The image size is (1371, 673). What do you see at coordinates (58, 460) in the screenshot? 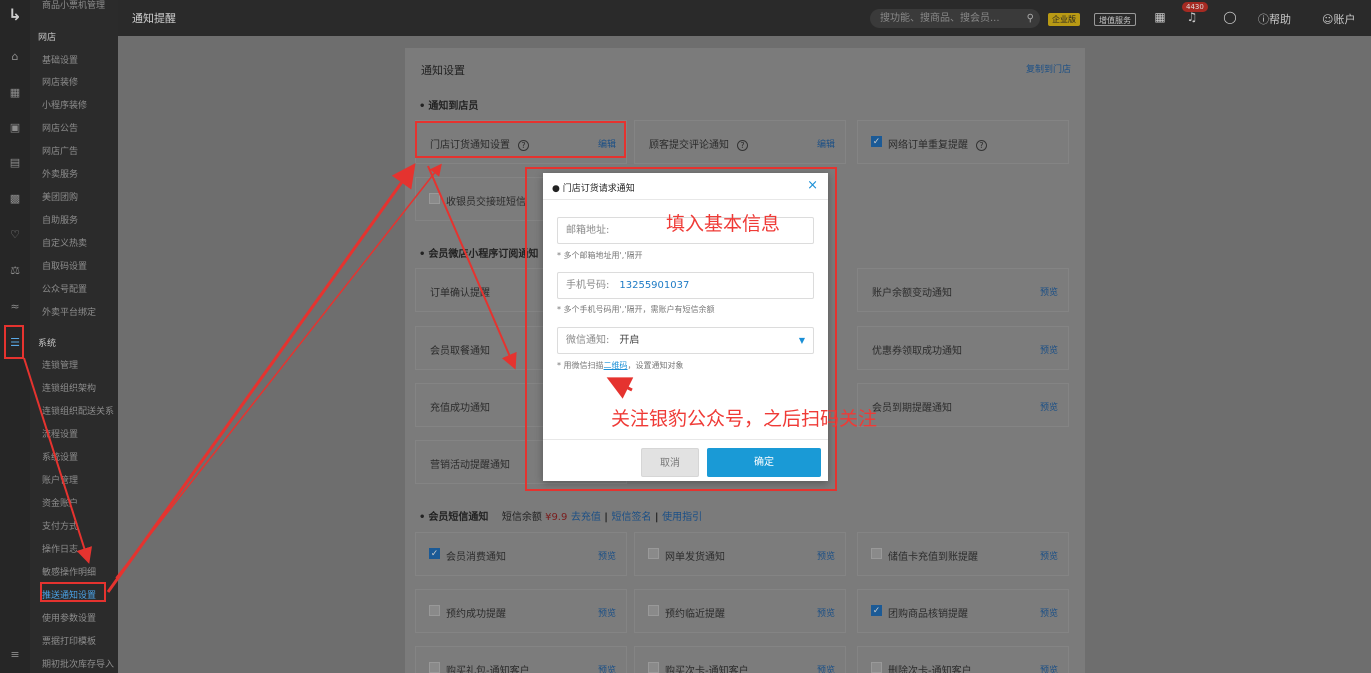
I see `arrow-rail-to-menu` at bounding box center [58, 460].